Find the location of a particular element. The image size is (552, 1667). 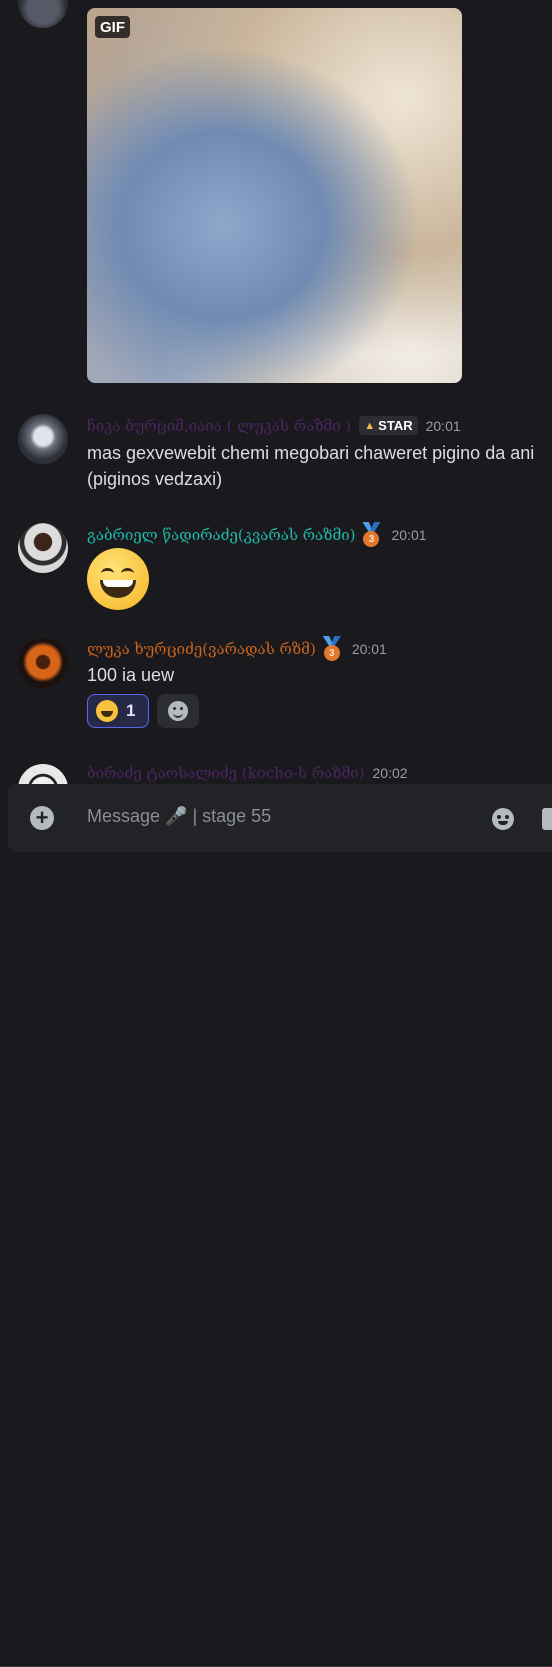

flame-icon: ▲ is located at coordinates (370, 425).